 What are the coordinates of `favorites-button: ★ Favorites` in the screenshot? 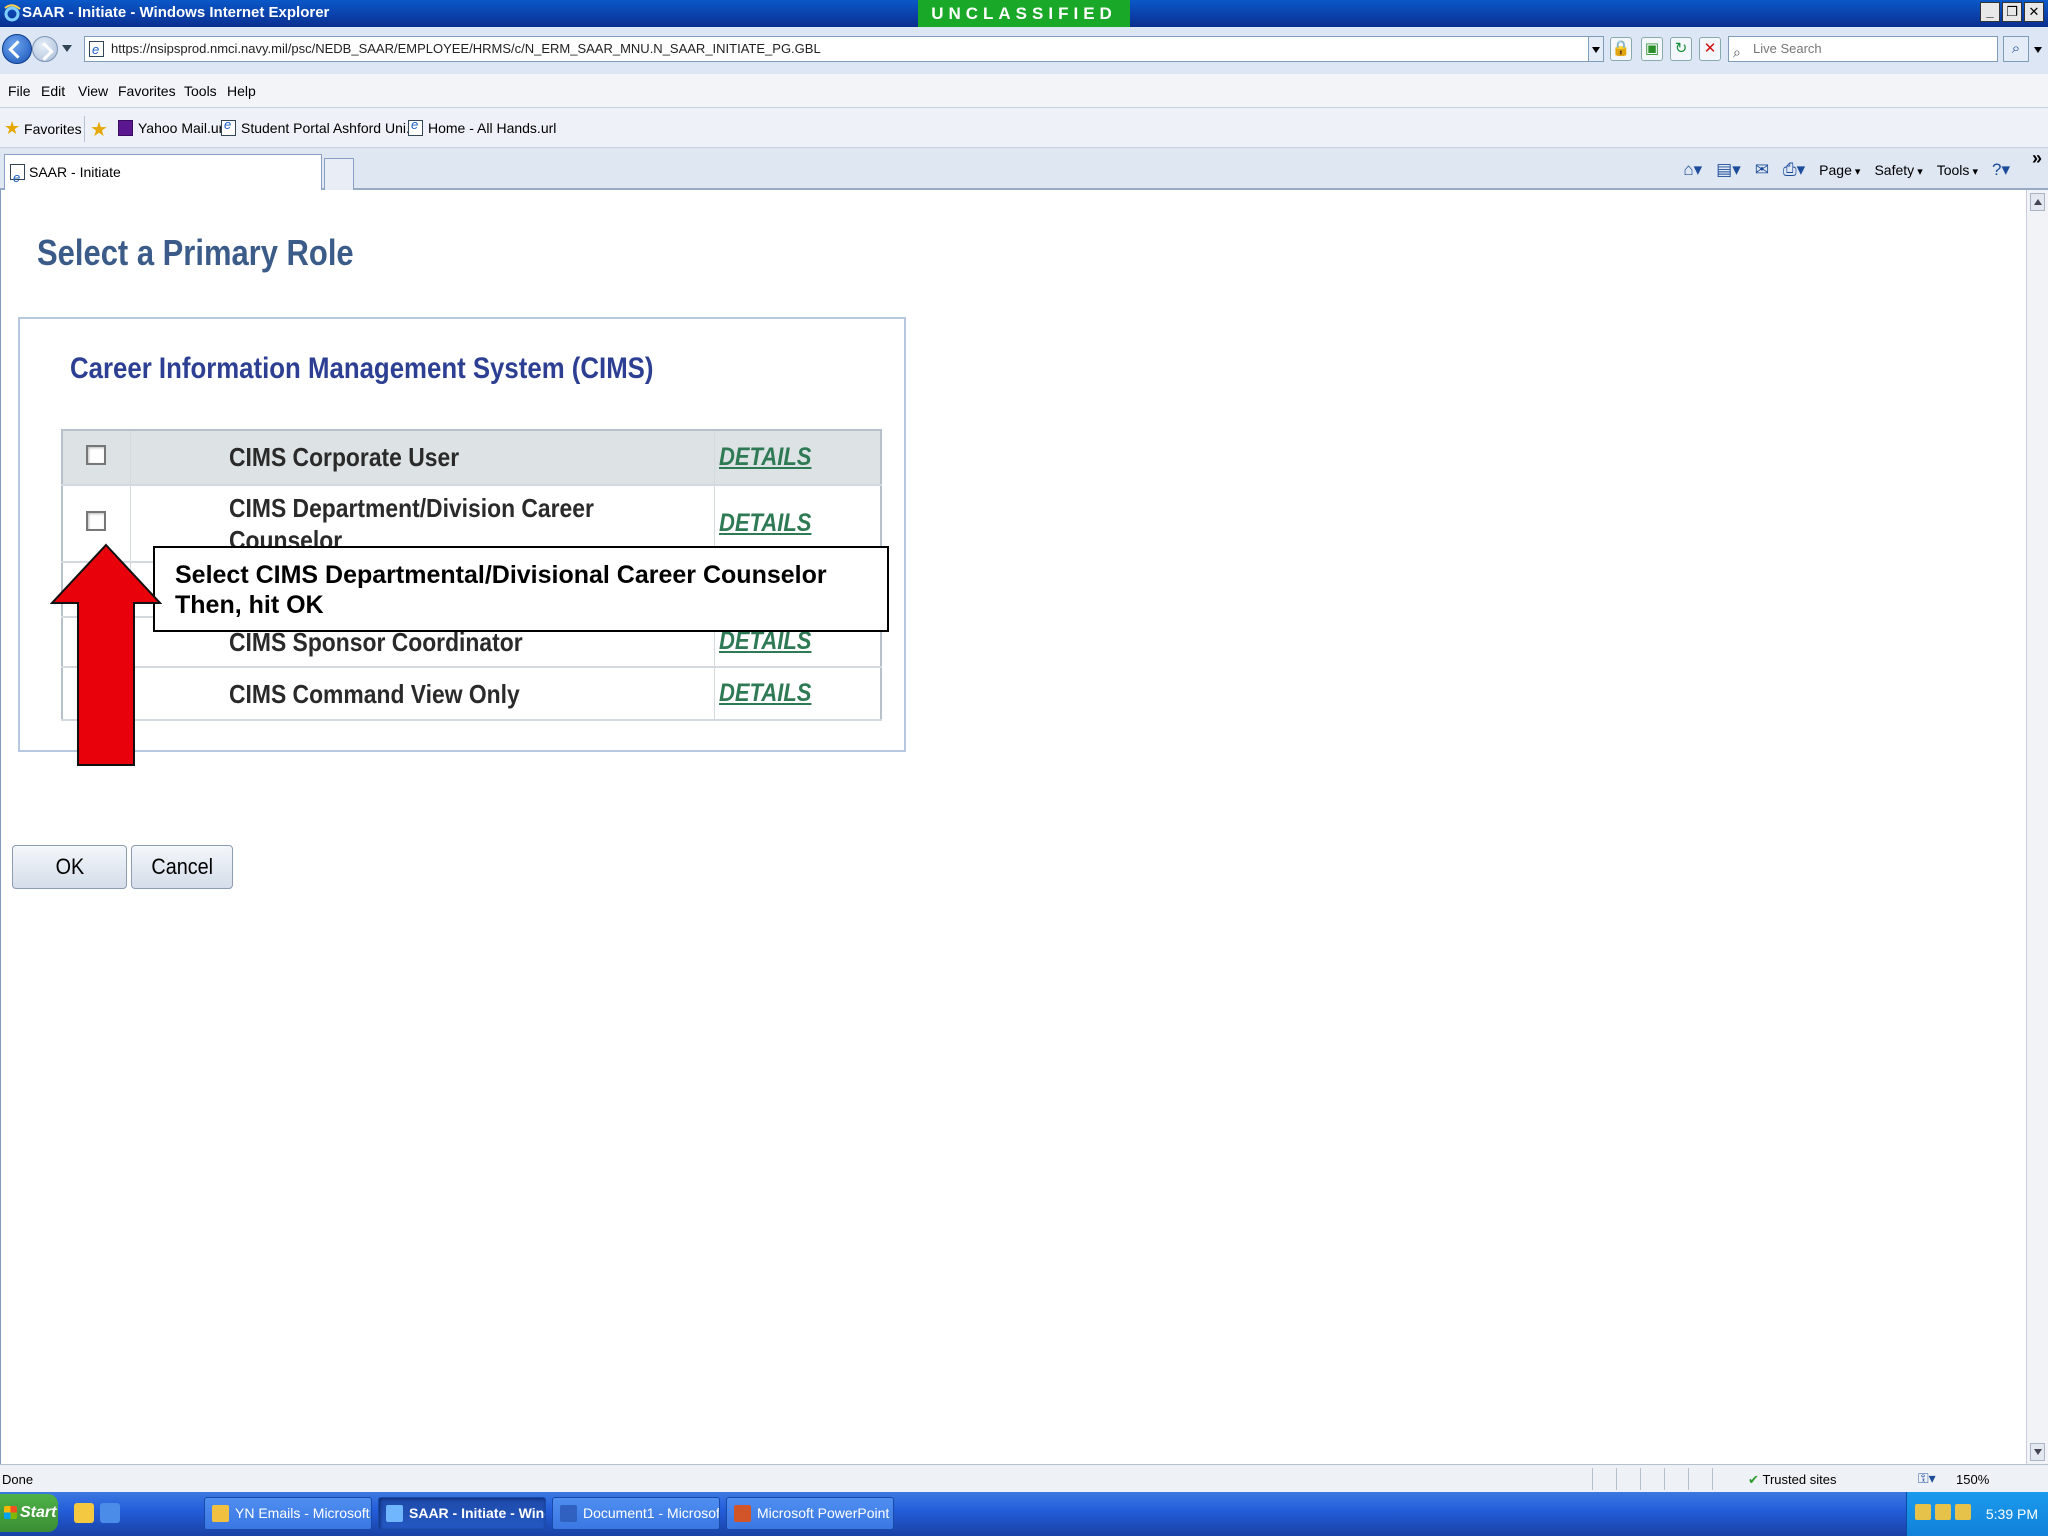 It's located at (43, 128).